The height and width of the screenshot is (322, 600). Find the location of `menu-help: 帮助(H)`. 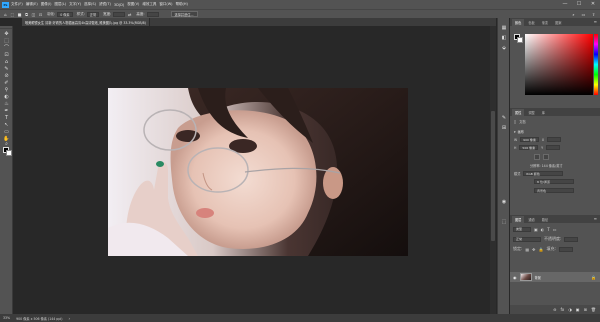

menu-help: 帮助(H) is located at coordinates (182, 4).